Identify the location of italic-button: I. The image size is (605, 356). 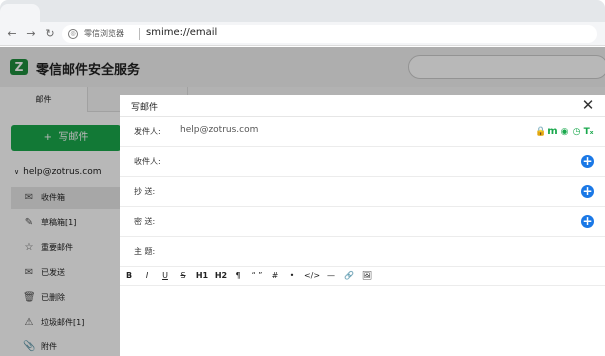
(147, 276).